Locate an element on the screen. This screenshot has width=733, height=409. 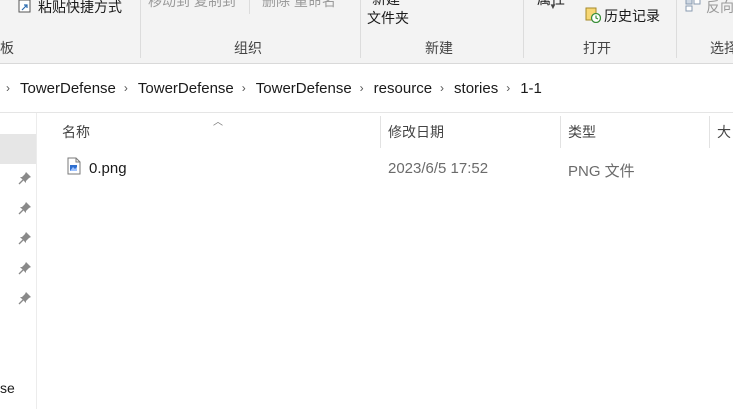
breadcrumb-item: stories is located at coordinates (476, 88).